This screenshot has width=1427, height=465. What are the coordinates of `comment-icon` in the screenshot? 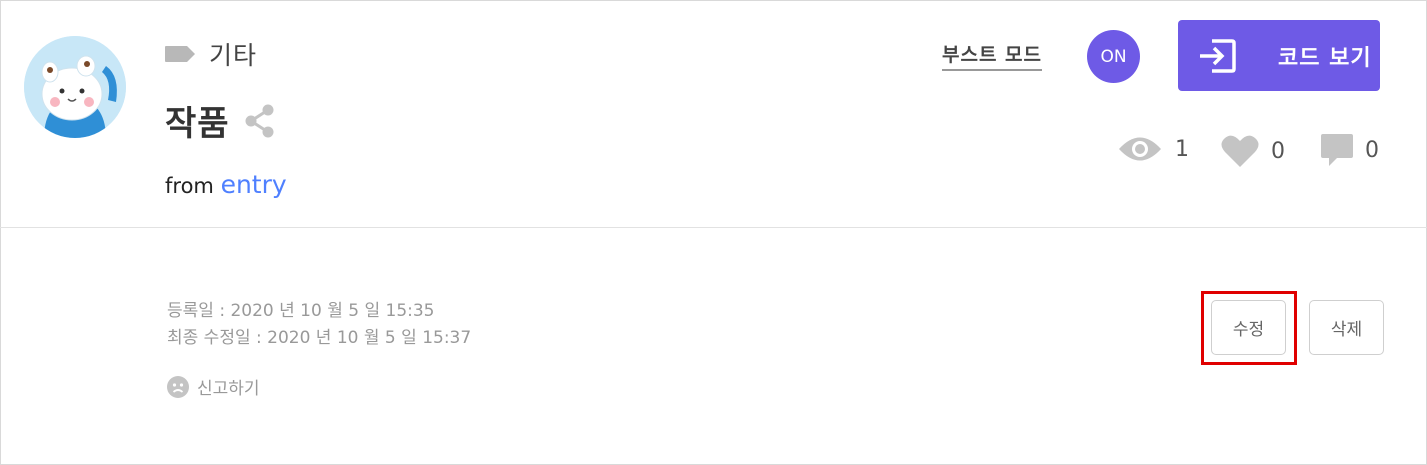 It's located at (1337, 150).